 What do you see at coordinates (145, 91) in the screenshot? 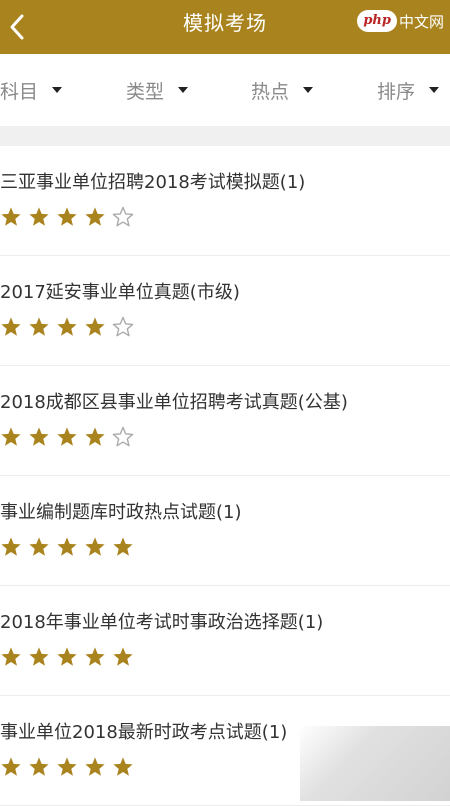
I see `filter-type-label: 类型` at bounding box center [145, 91].